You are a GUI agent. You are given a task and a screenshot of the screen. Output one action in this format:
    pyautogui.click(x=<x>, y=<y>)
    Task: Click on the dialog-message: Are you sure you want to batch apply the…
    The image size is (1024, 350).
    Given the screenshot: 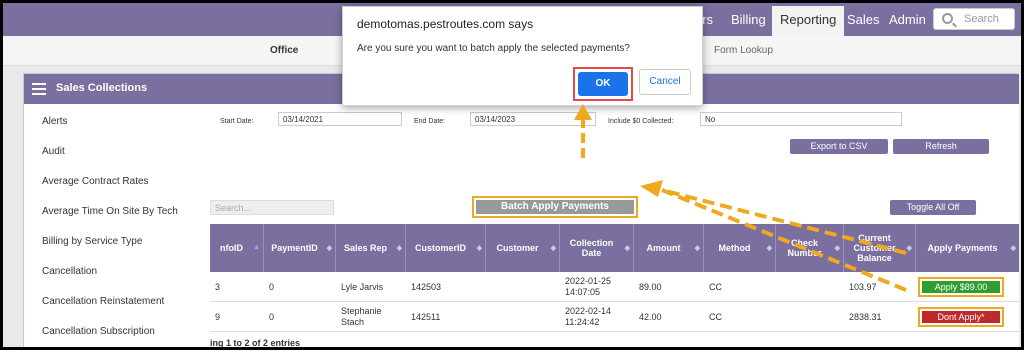 What is the action you would take?
    pyautogui.click(x=493, y=48)
    